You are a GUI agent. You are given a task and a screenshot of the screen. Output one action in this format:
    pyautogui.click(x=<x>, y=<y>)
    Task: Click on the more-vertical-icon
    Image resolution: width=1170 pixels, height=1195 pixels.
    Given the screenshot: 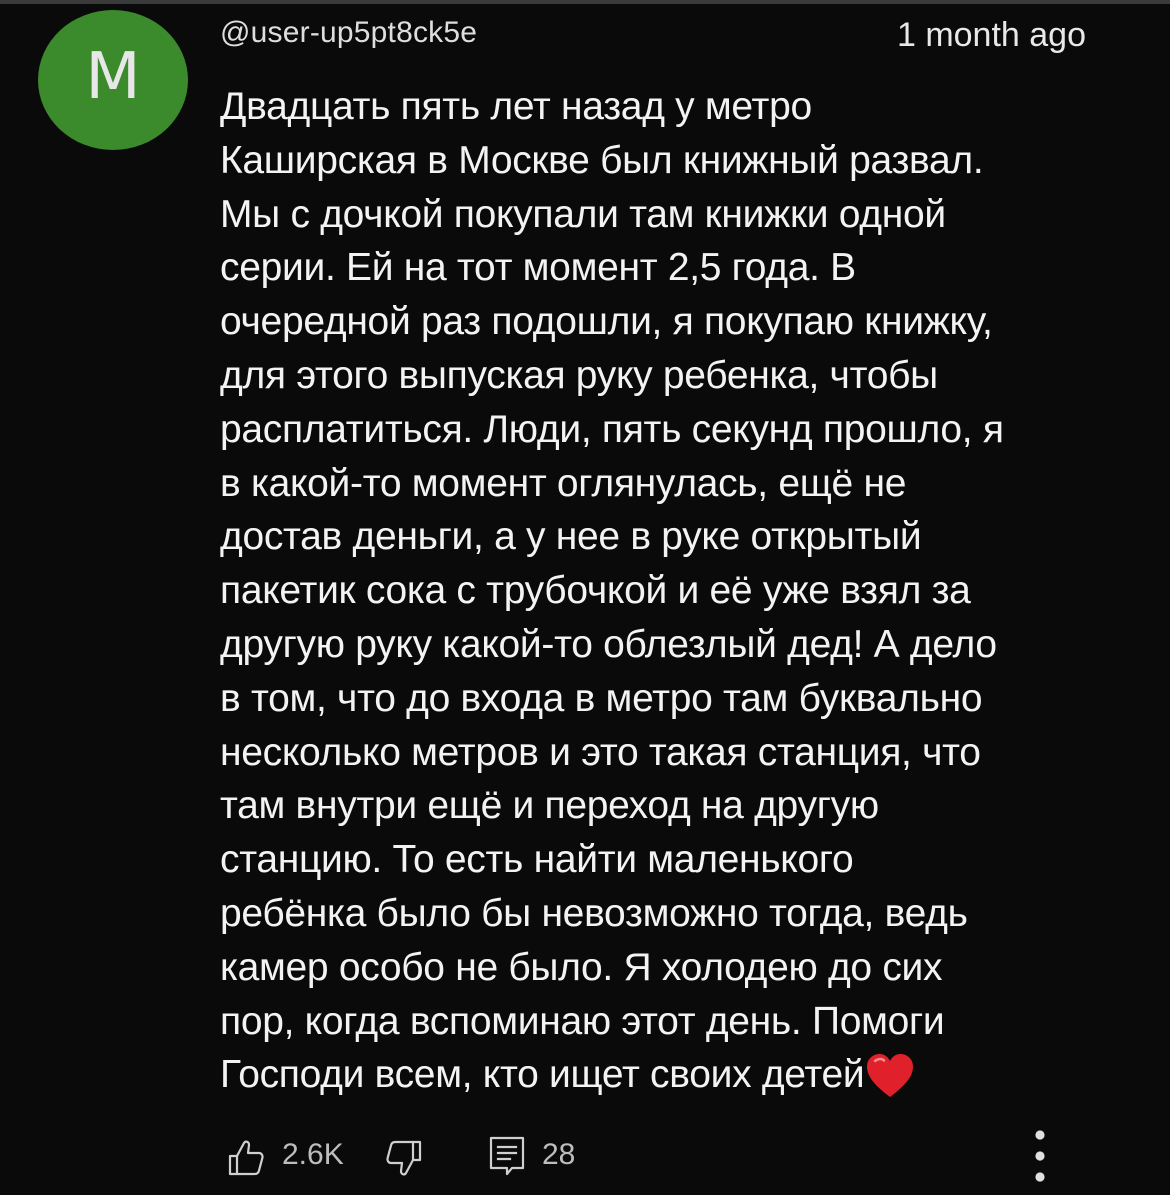 What is the action you would take?
    pyautogui.click(x=1040, y=1156)
    